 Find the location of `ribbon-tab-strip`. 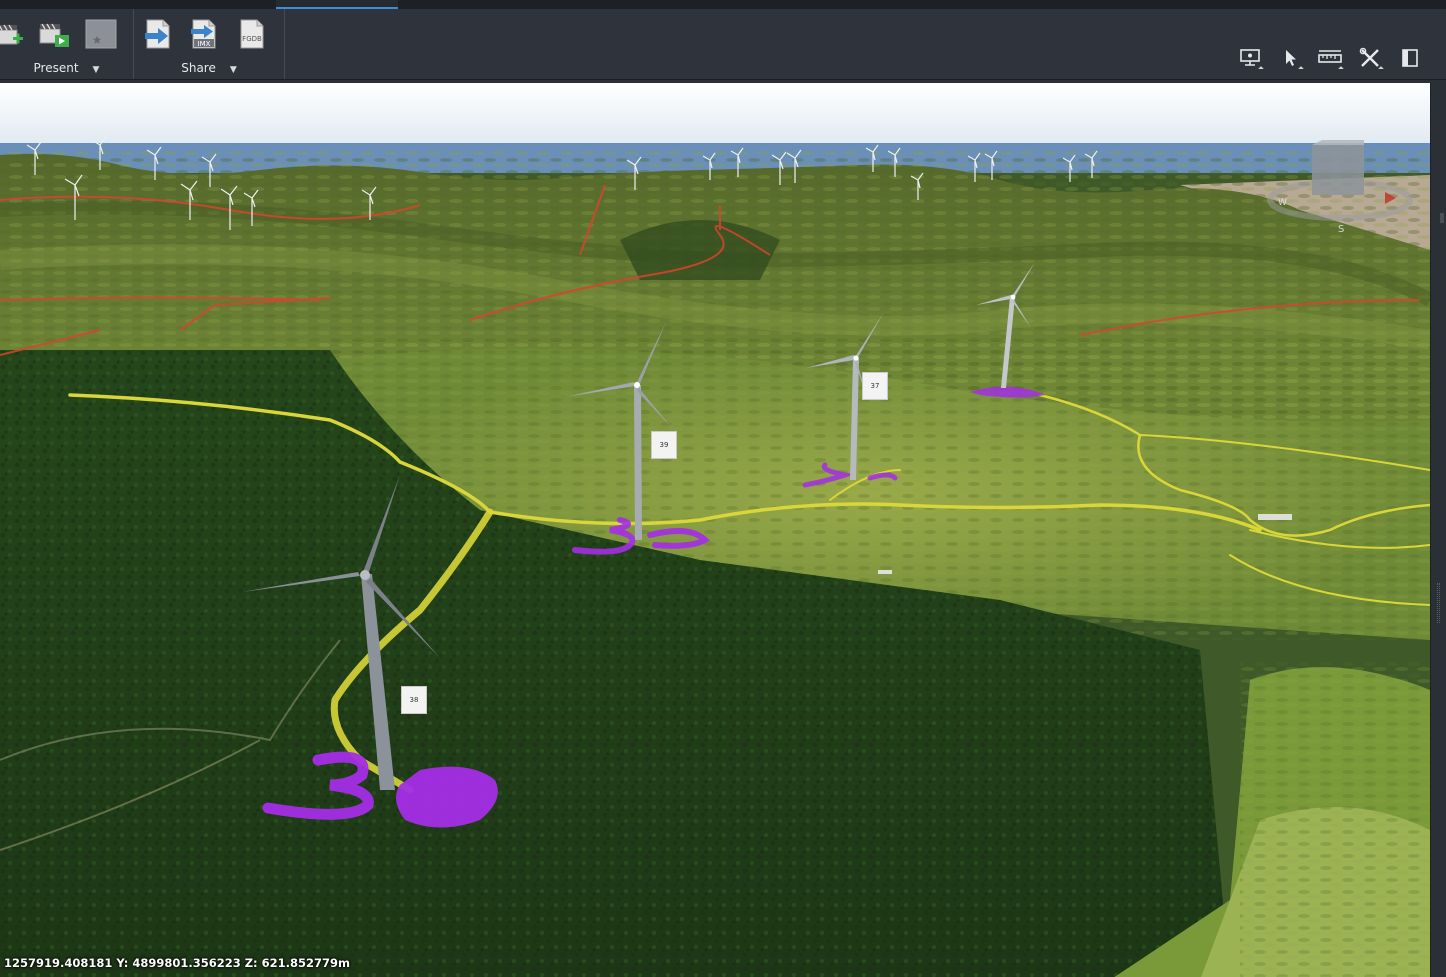

ribbon-tab-strip is located at coordinates (723, 4).